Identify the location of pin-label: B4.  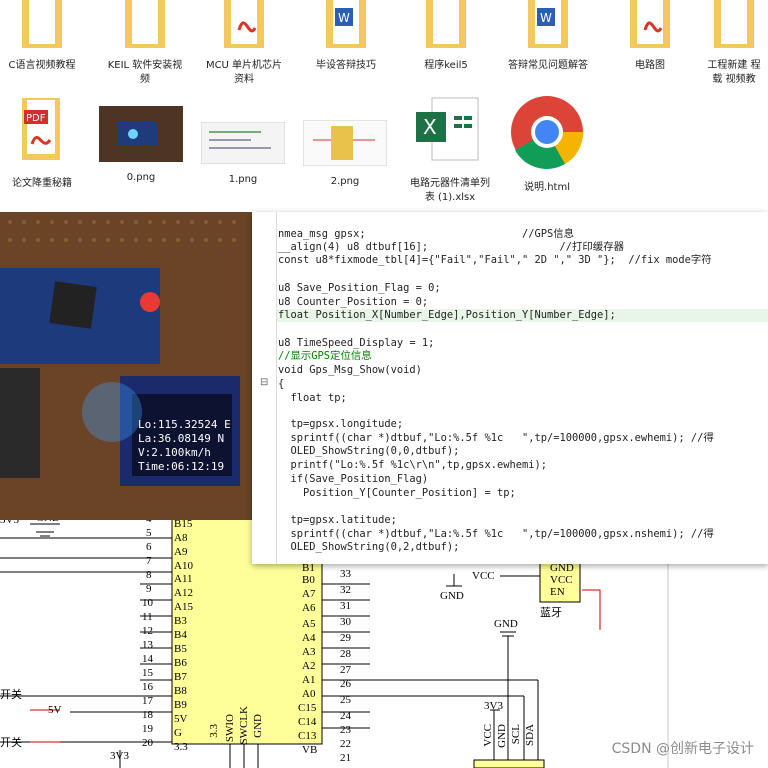
(180, 635).